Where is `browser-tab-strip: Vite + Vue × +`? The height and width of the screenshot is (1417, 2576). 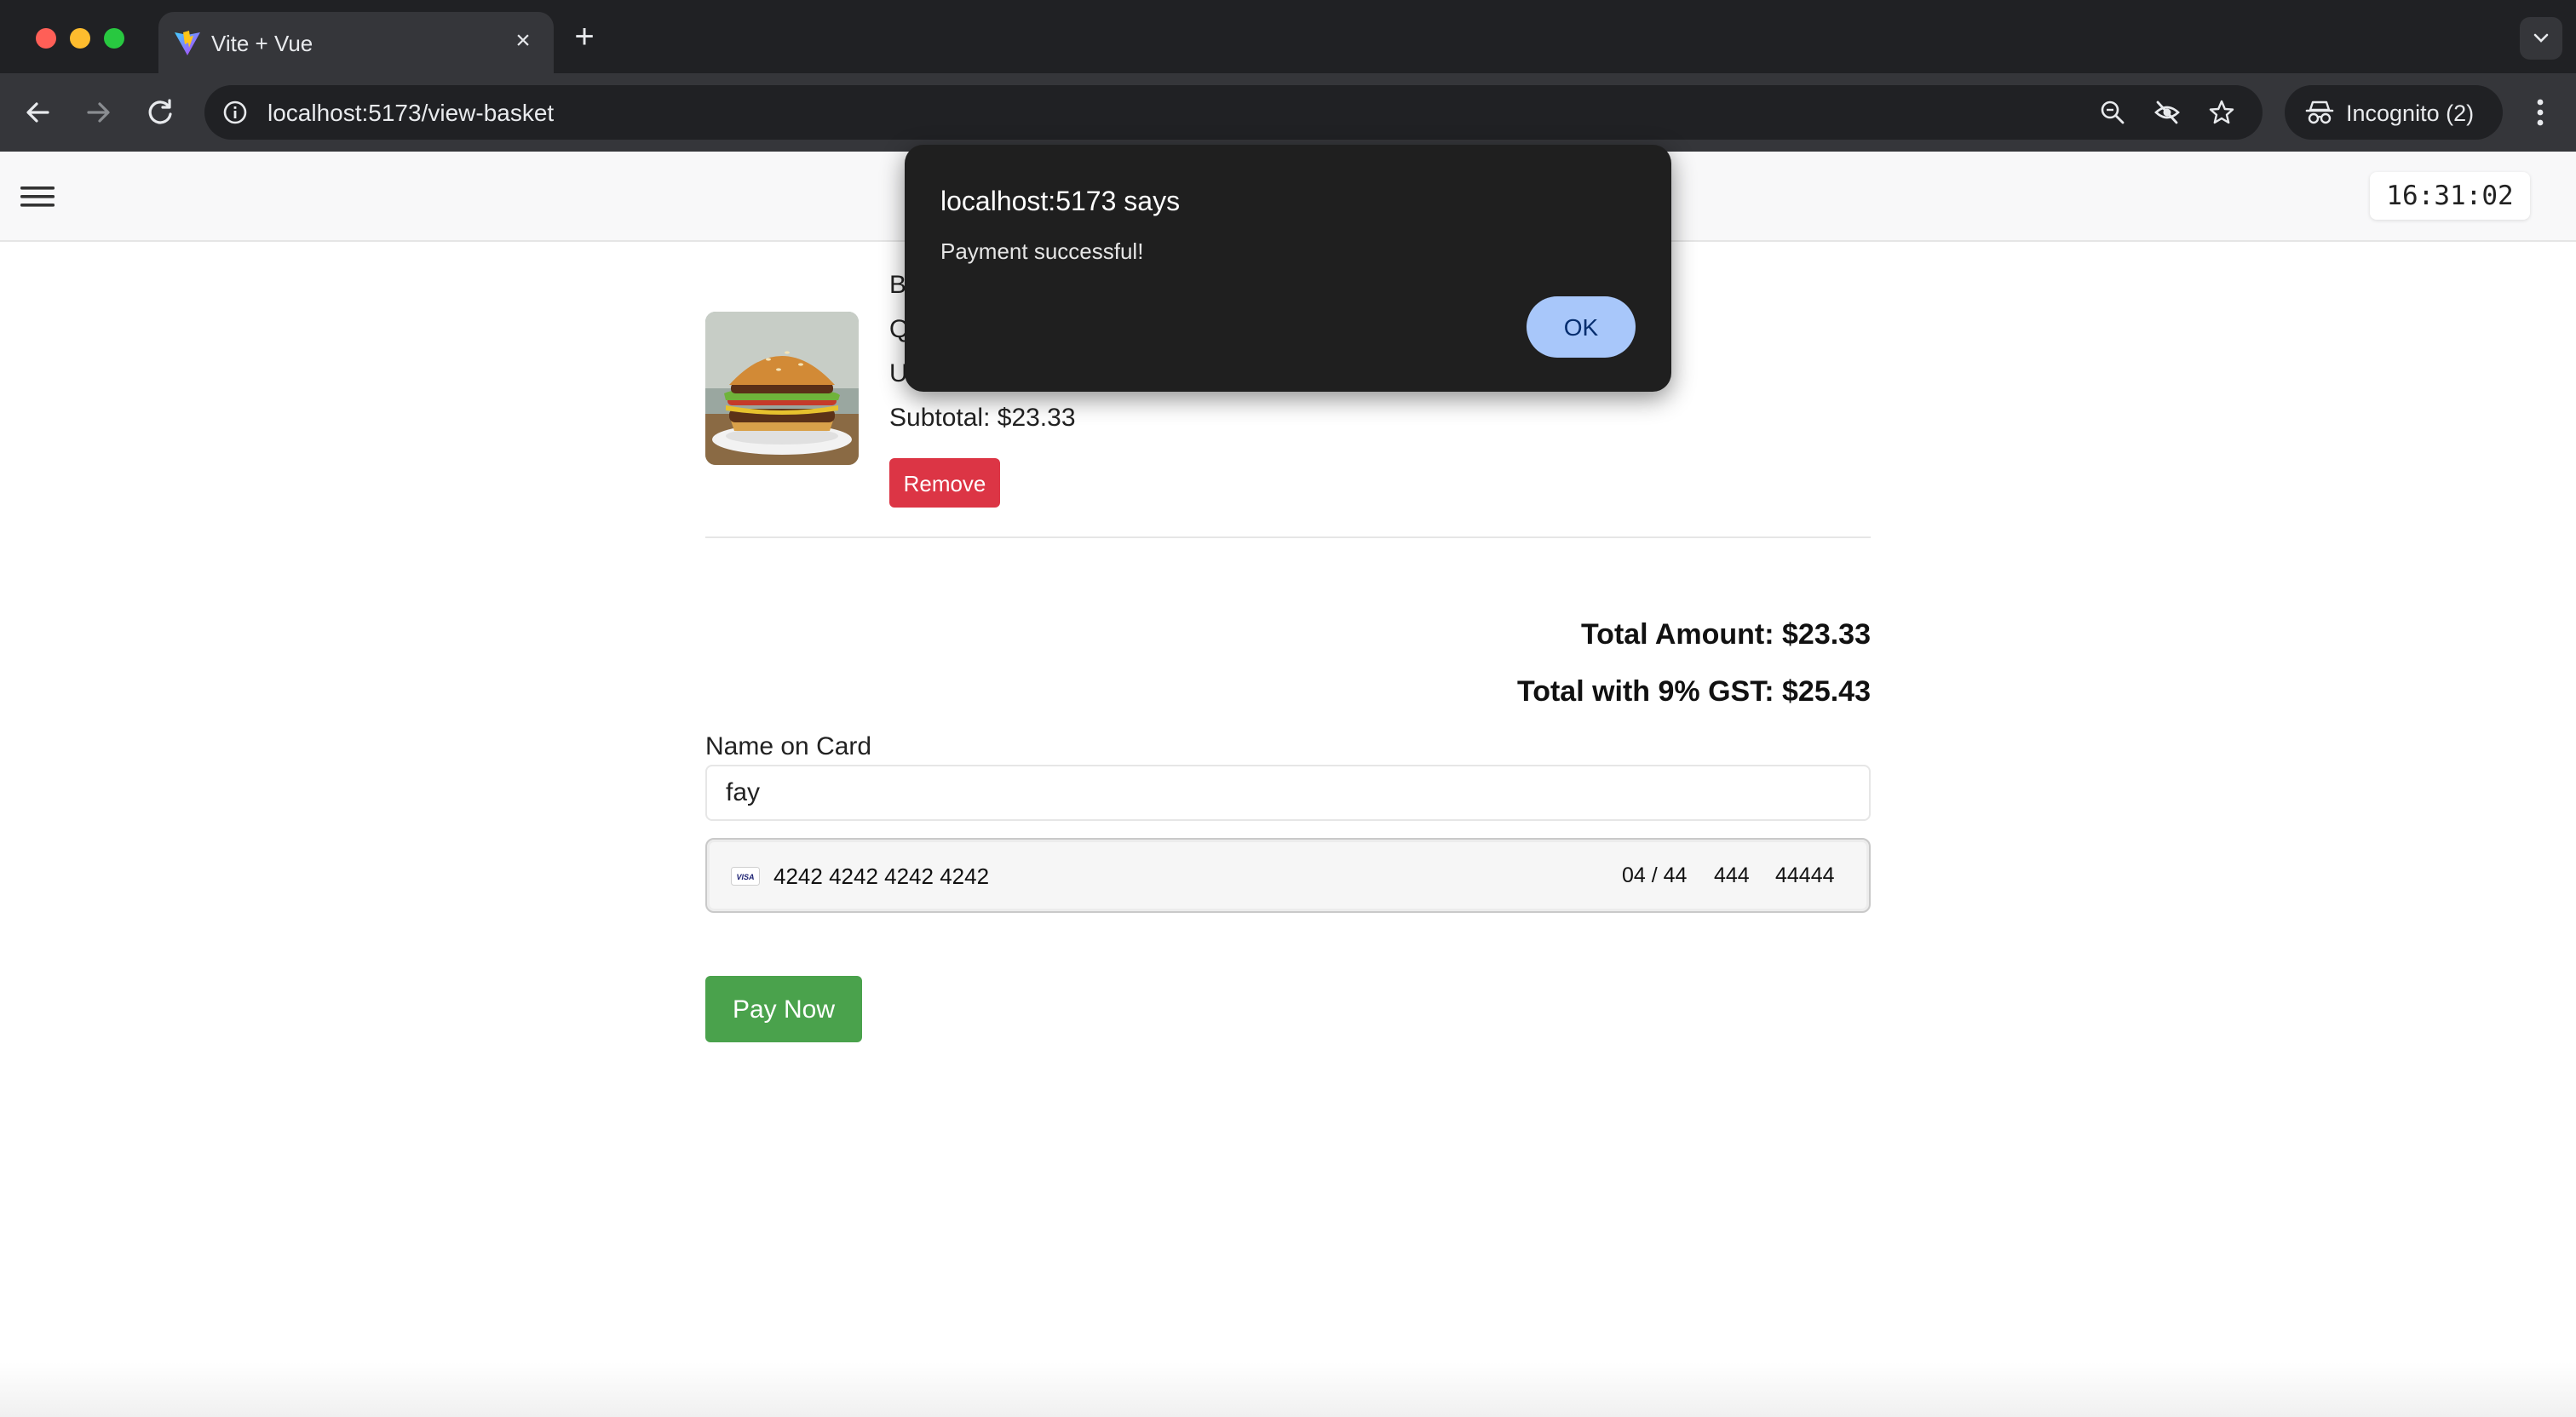
browser-tab-strip: Vite + Vue × + is located at coordinates (1288, 36).